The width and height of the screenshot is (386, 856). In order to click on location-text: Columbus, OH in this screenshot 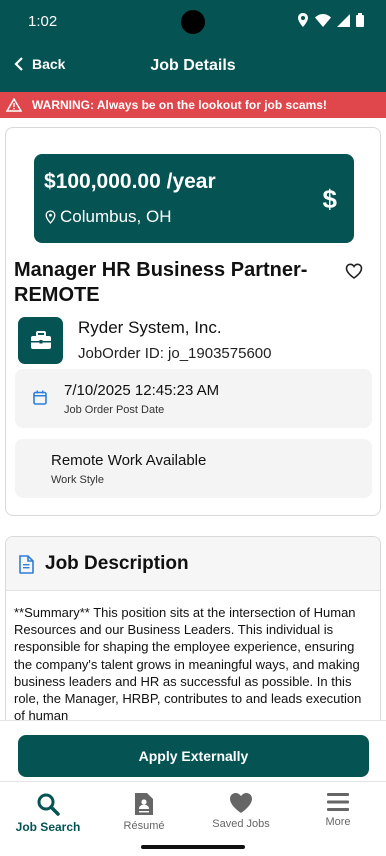, I will do `click(116, 216)`.